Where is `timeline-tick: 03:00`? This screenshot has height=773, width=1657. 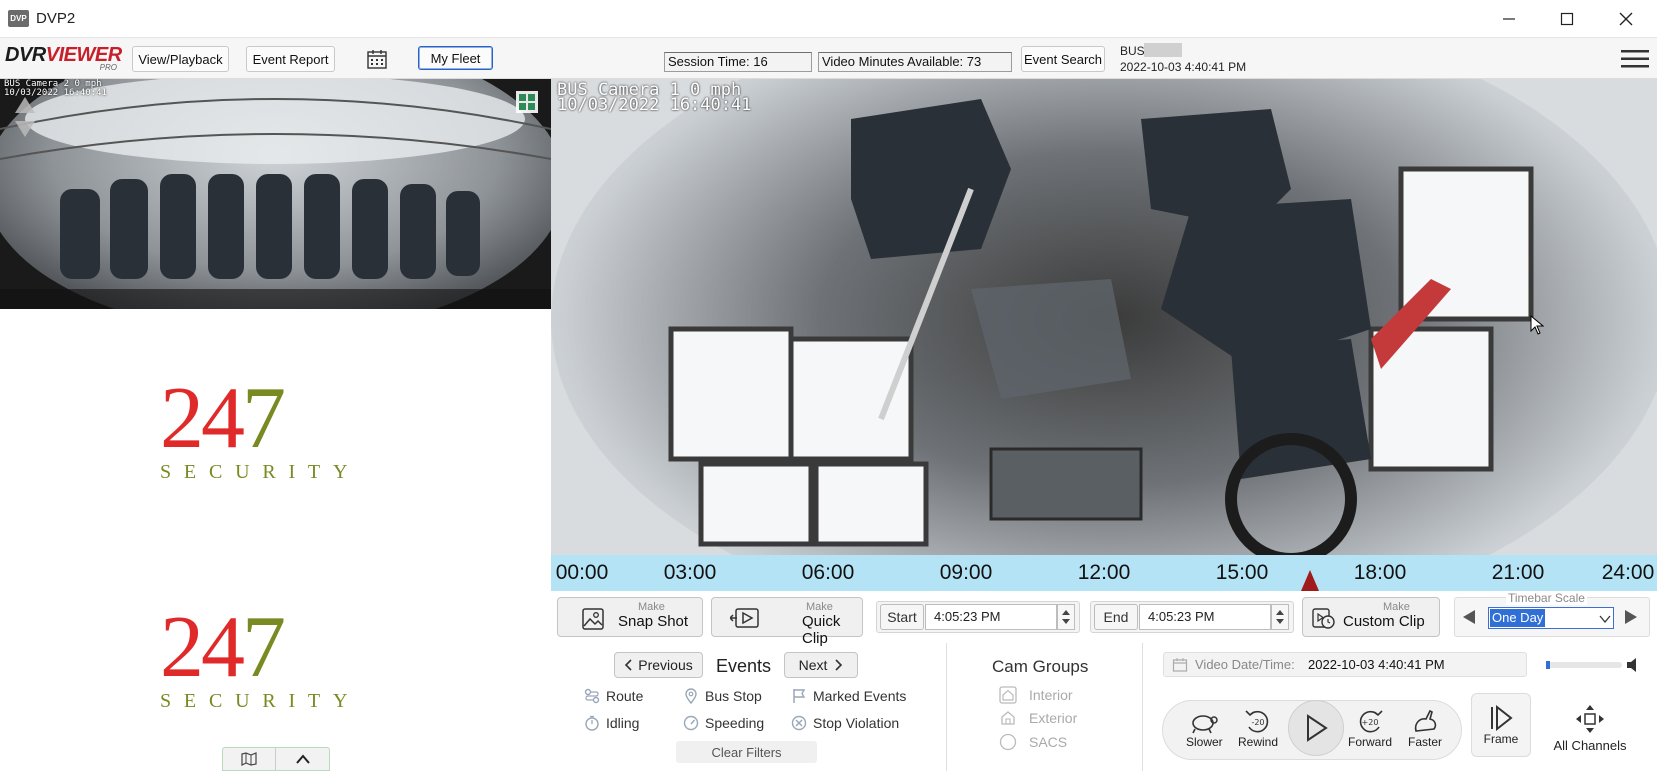 timeline-tick: 03:00 is located at coordinates (690, 572).